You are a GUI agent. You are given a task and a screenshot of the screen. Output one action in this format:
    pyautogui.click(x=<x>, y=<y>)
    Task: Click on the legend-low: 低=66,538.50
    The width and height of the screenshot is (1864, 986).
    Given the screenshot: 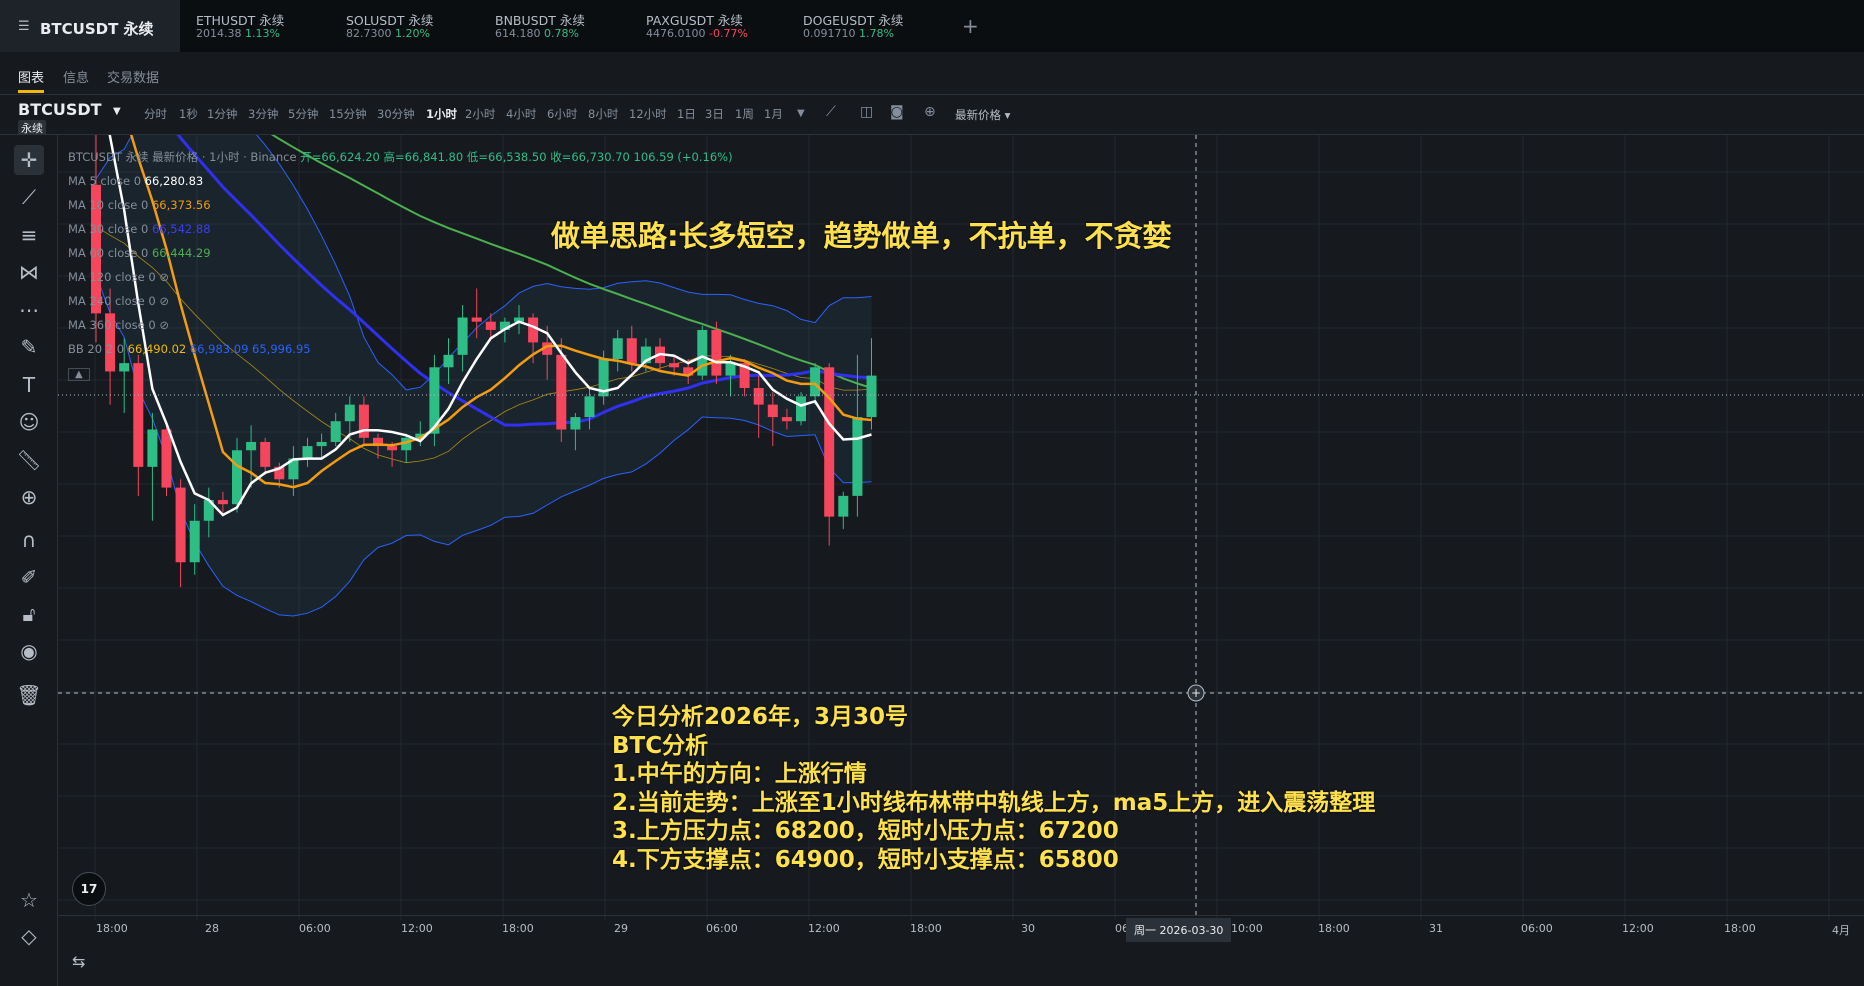 What is the action you would take?
    pyautogui.click(x=506, y=157)
    